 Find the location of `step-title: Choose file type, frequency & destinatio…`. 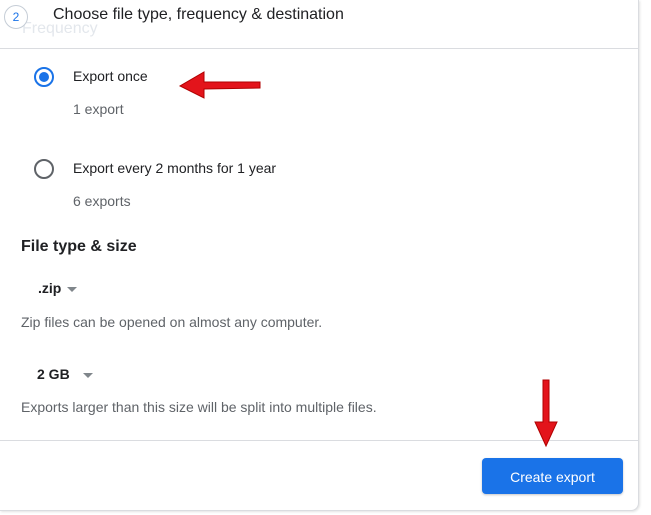

step-title: Choose file type, frequency & destinatio… is located at coordinates (198, 14).